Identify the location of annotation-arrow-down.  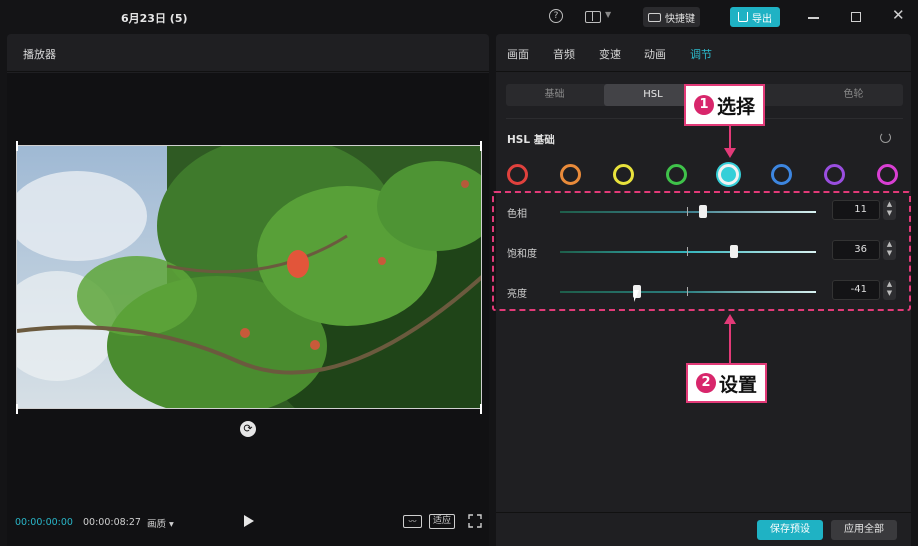
(730, 153).